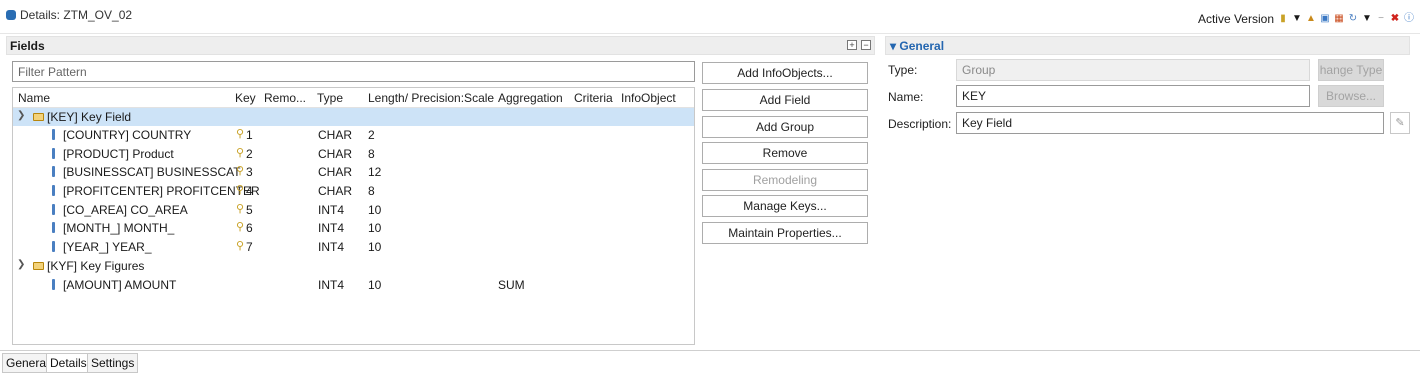 The width and height of the screenshot is (1420, 374). What do you see at coordinates (118, 154) in the screenshot?
I see `row-name: [PRODUCT] Product` at bounding box center [118, 154].